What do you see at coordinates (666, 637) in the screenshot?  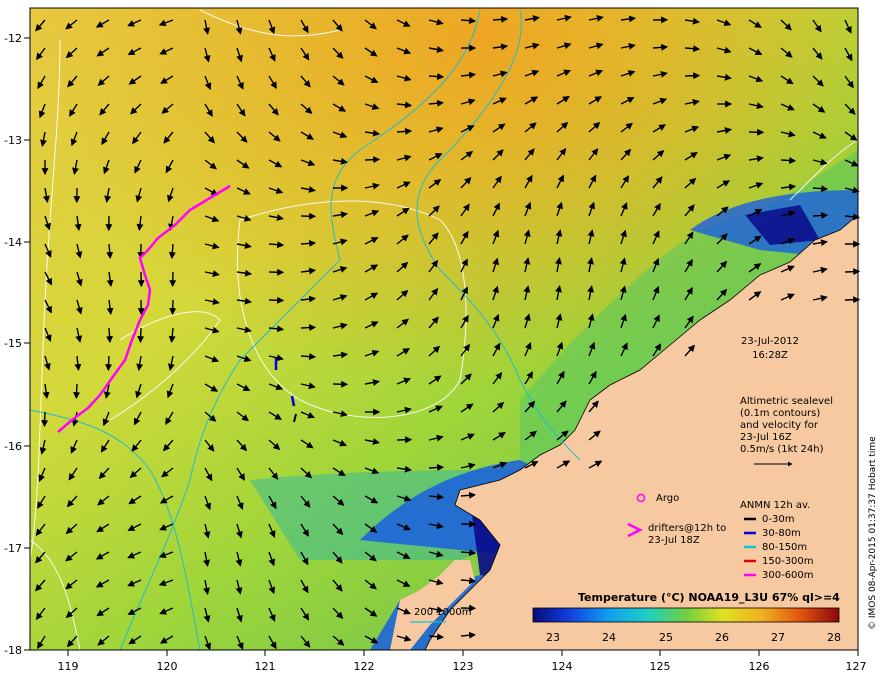 I see `colorbar-tick: 25` at bounding box center [666, 637].